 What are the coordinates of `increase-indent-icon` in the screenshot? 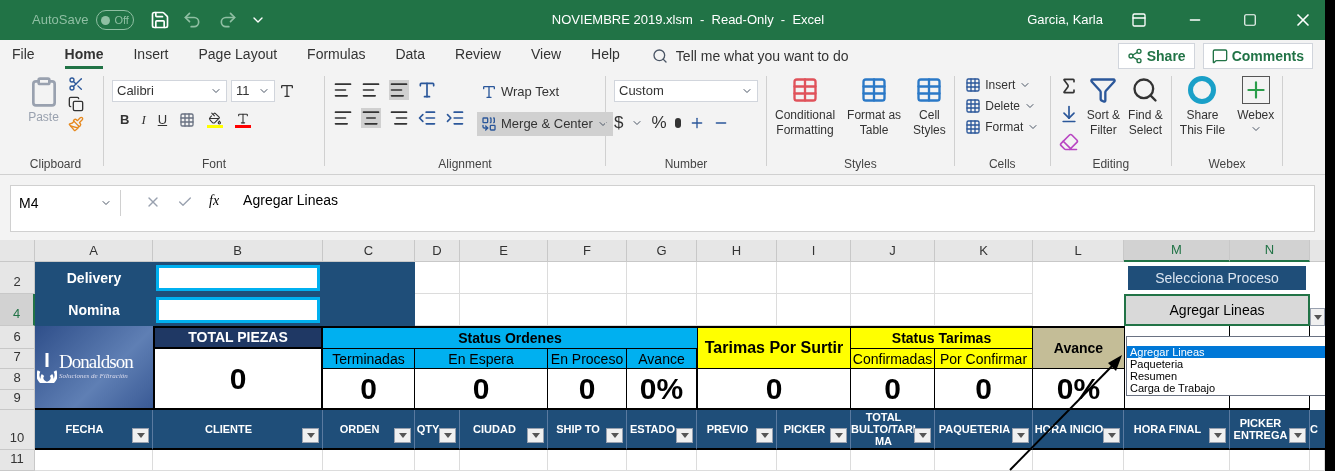 It's located at (455, 118).